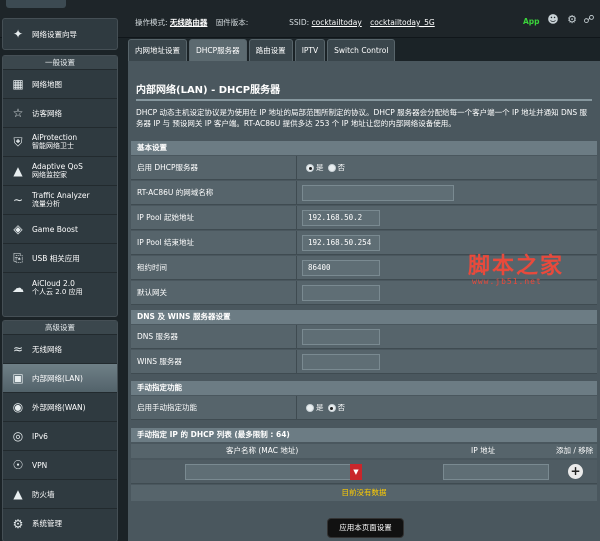 The width and height of the screenshot is (600, 541). Describe the element at coordinates (331, 168) in the screenshot. I see `enable-dhcp-no-radio` at that location.